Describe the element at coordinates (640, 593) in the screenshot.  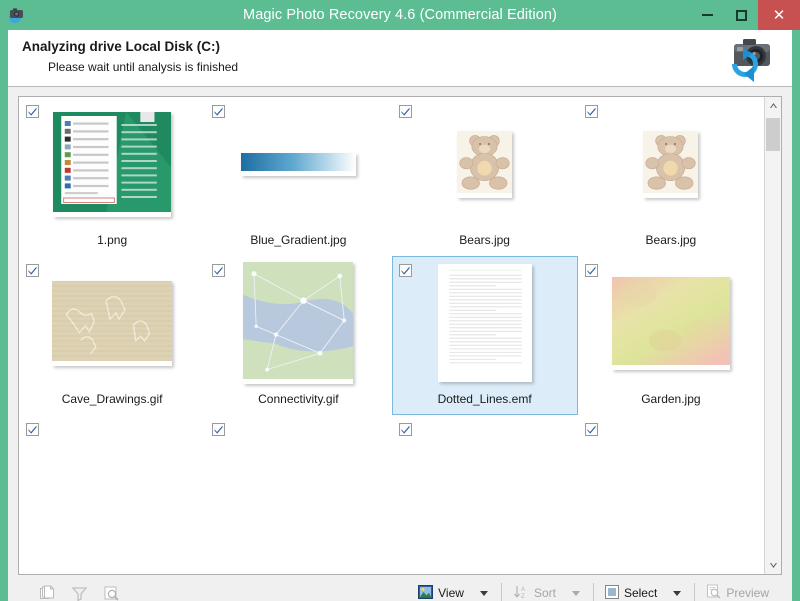
I see `select-label: Select` at that location.